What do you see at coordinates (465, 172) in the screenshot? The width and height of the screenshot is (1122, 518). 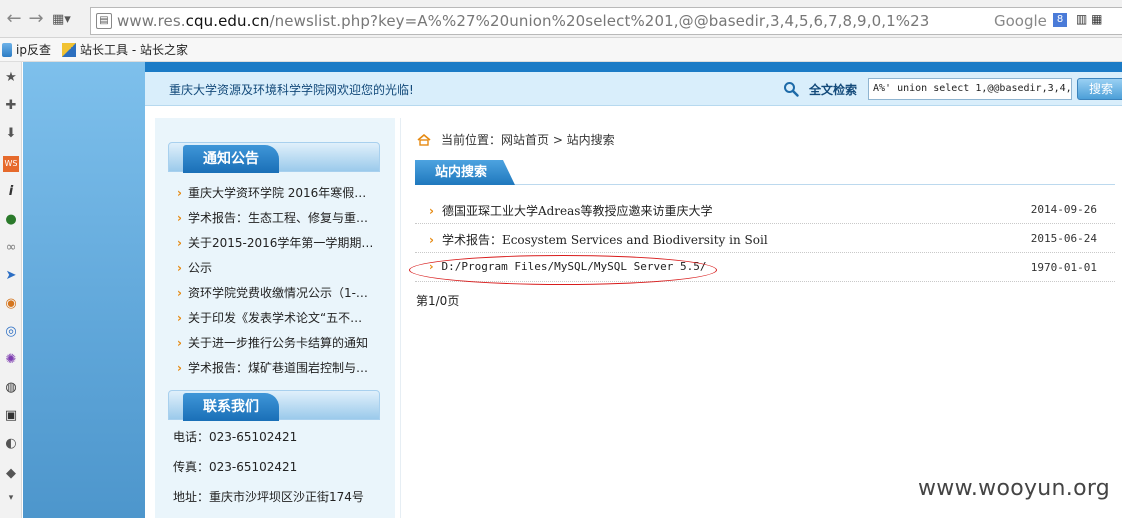 I see `section-title: 站内搜索` at bounding box center [465, 172].